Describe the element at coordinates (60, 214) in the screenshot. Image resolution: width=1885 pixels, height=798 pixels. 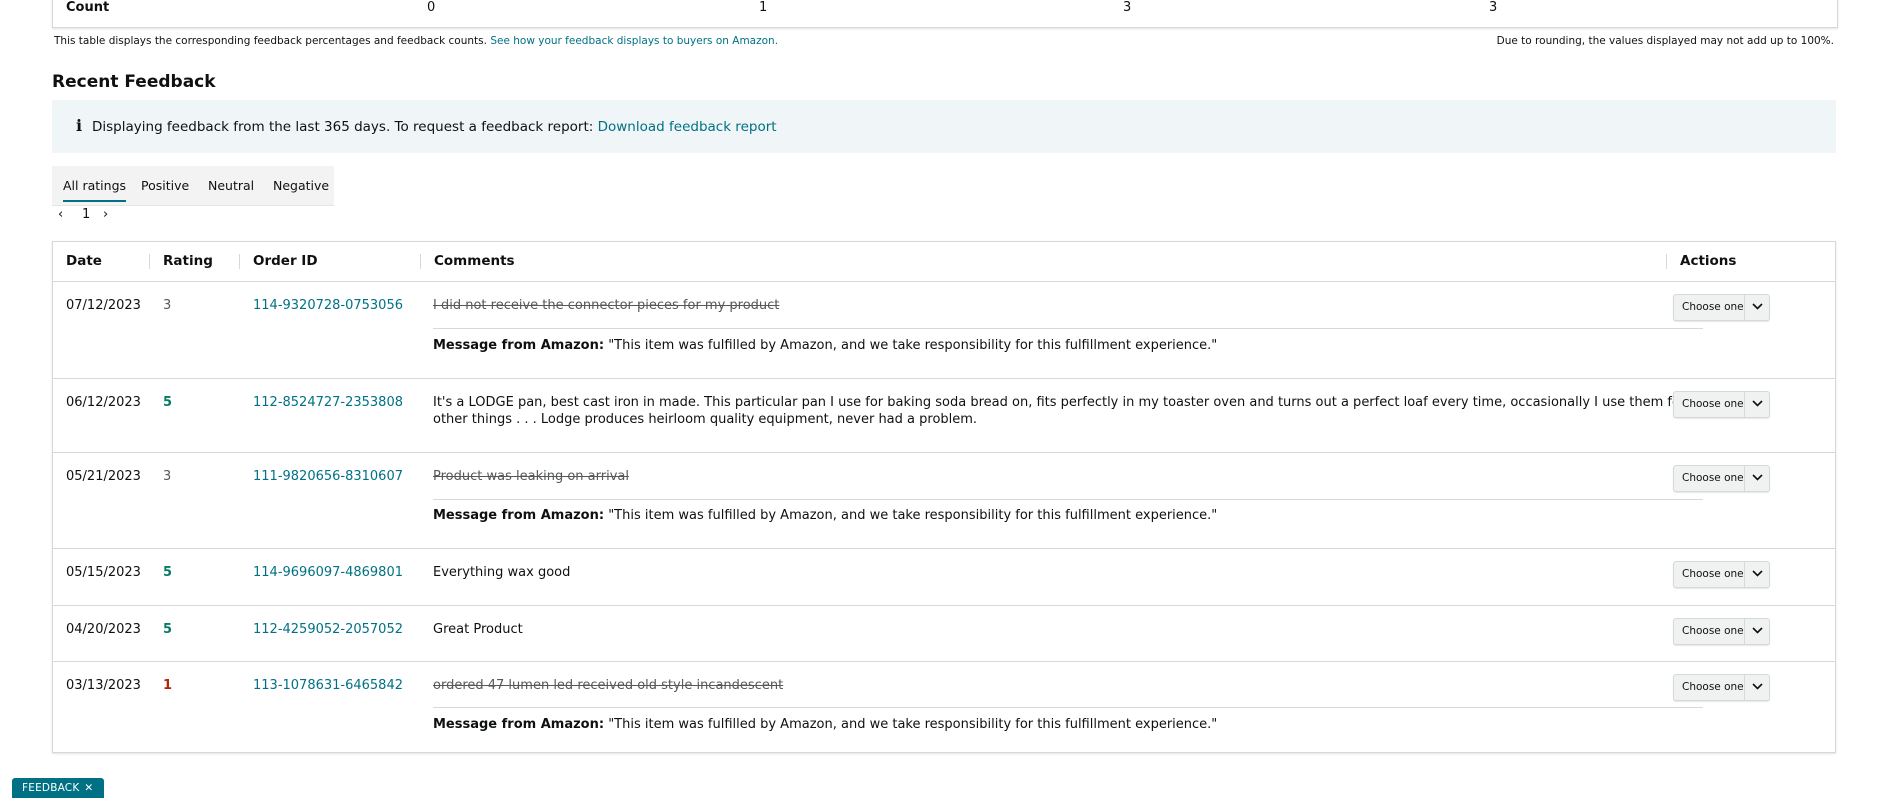
I see `prev-page-icon: ‹` at that location.